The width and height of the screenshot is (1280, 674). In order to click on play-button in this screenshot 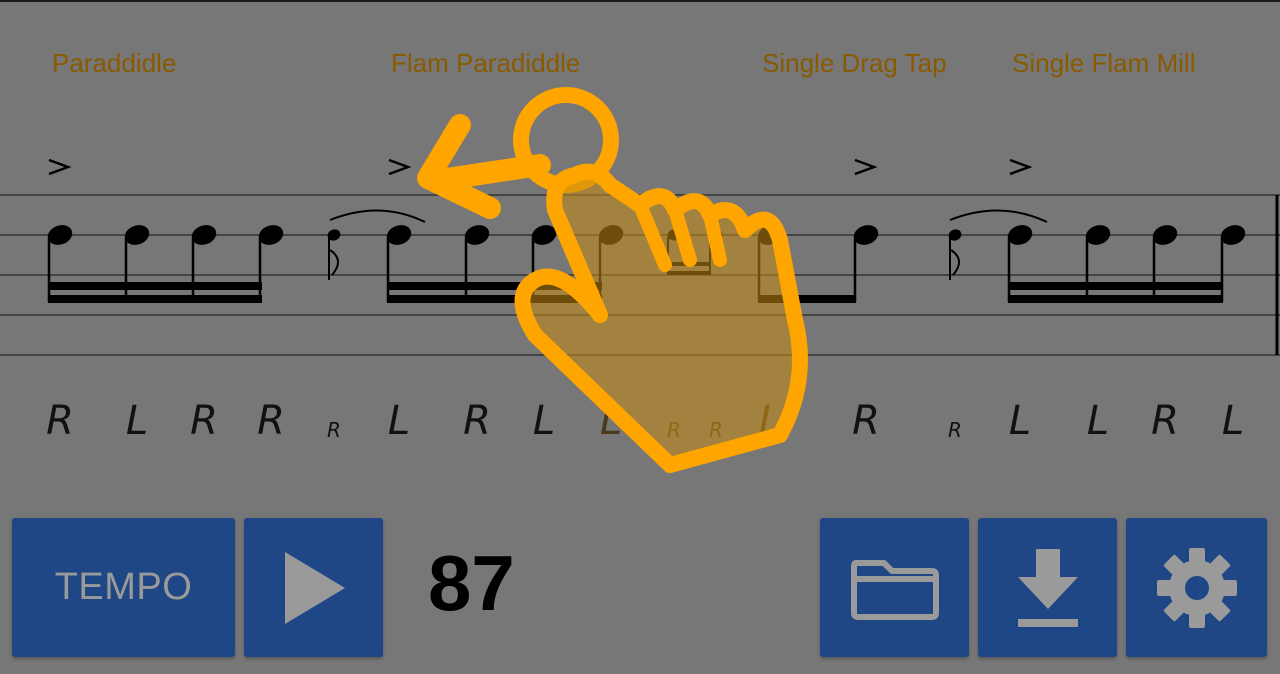, I will do `click(313, 587)`.